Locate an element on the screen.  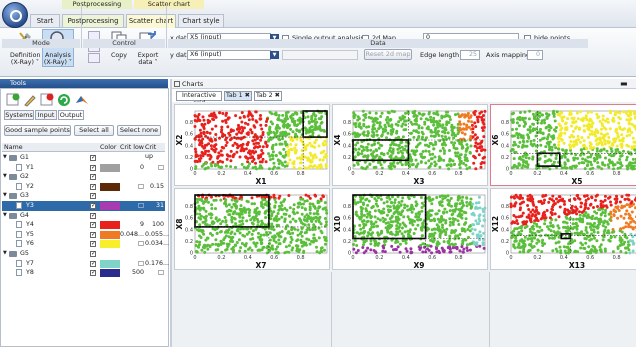
tab-chart-style: Chart style is located at coordinates (201, 20).